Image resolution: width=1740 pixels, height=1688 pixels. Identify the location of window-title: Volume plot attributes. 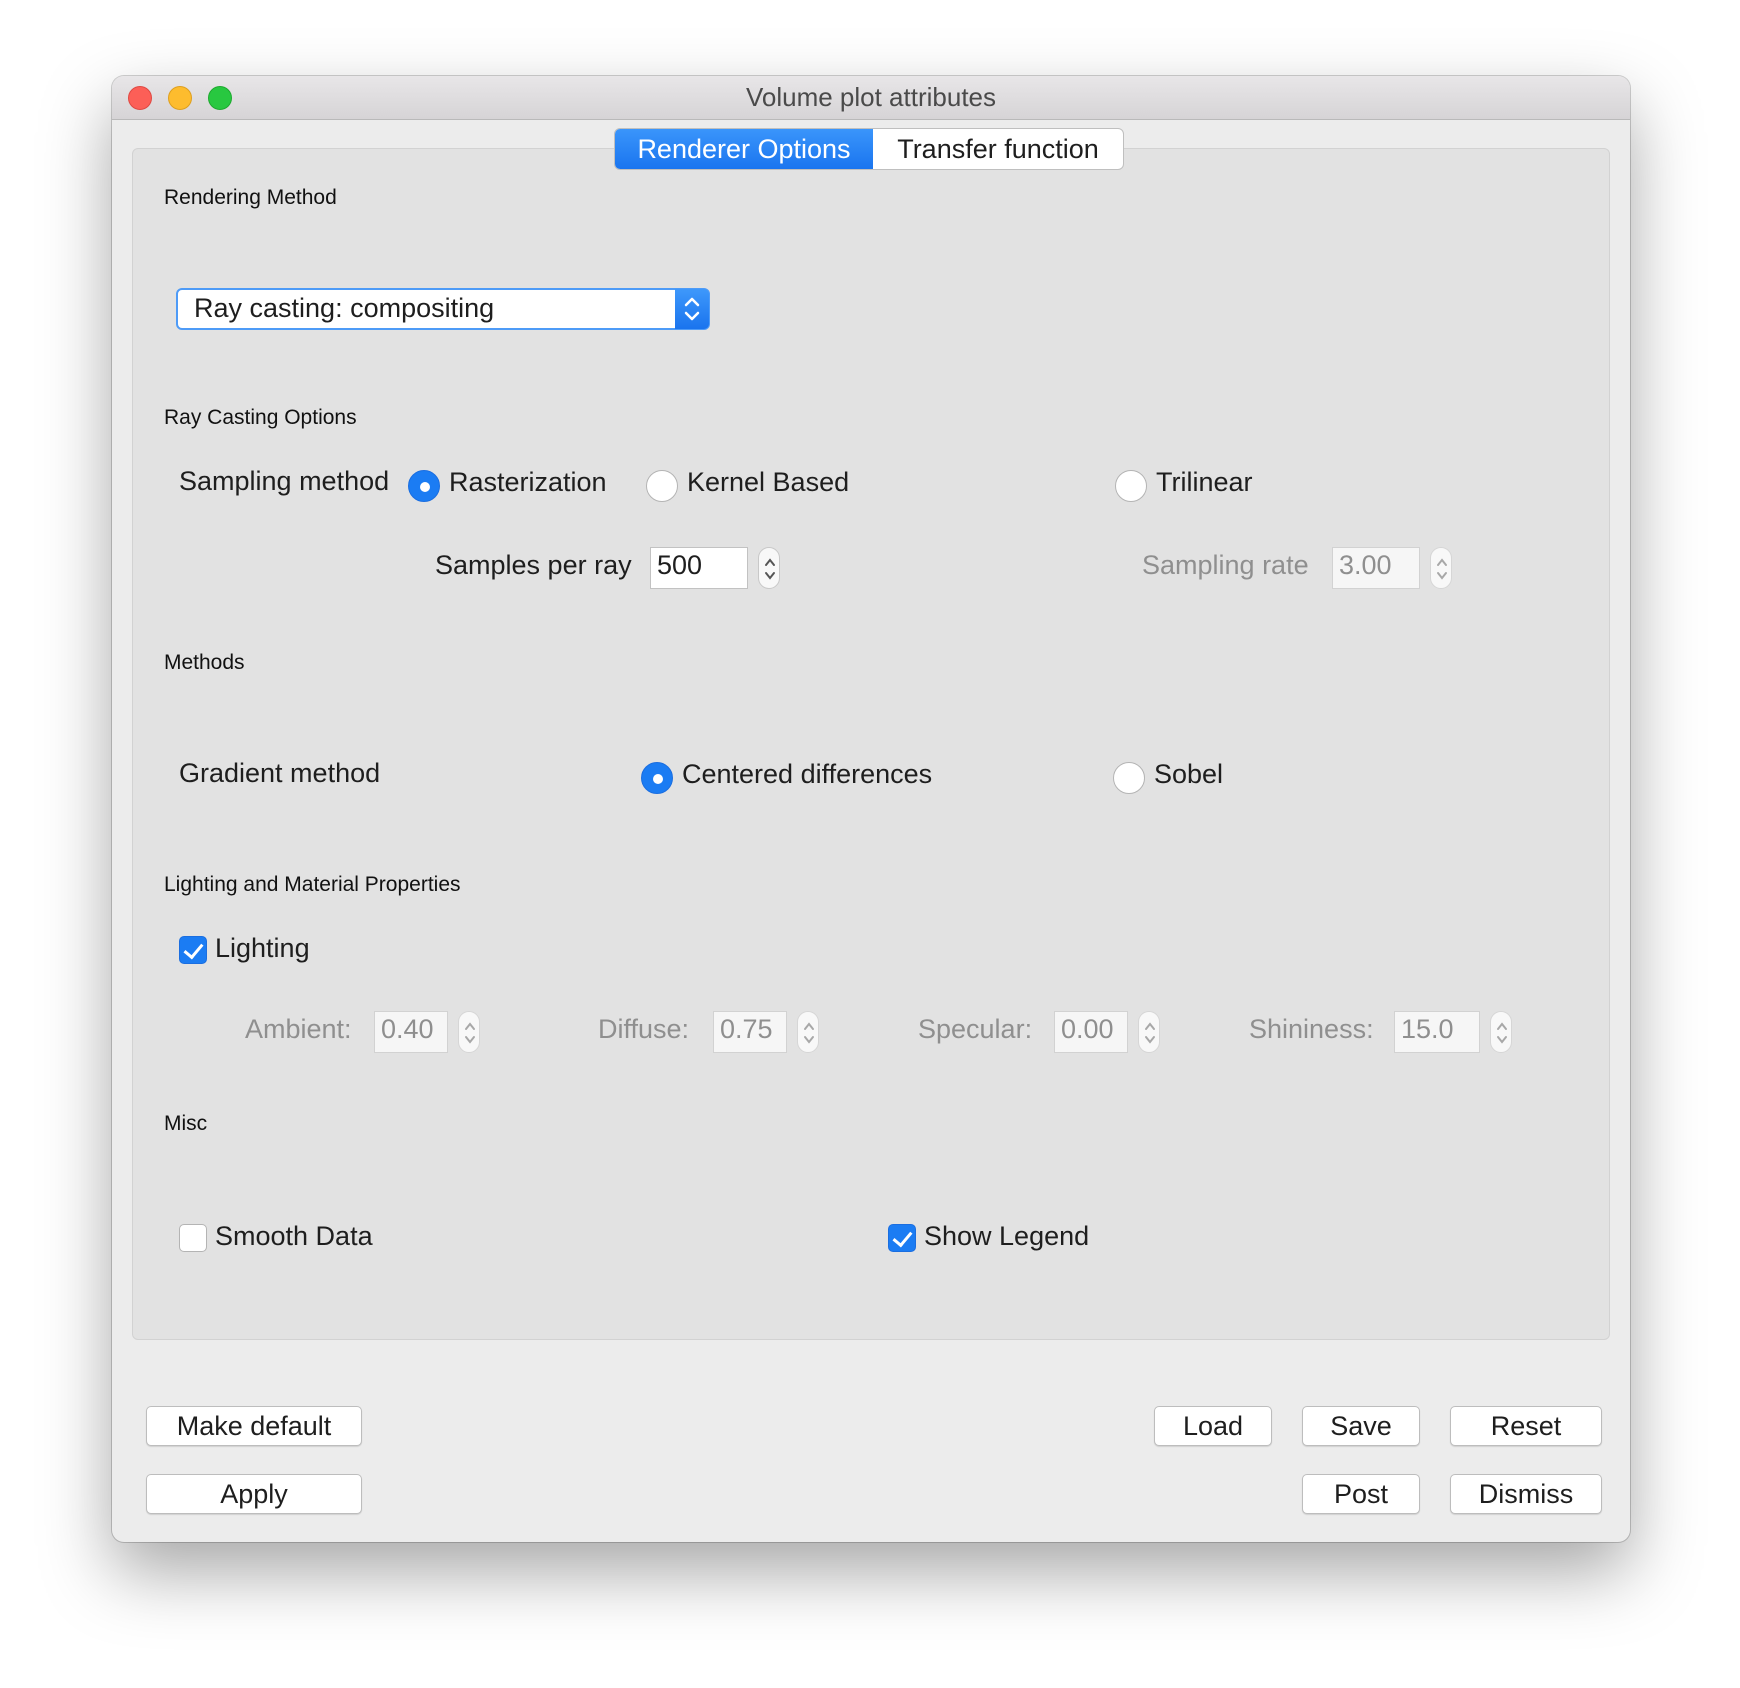
(871, 97).